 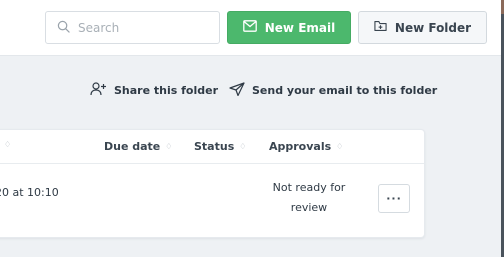 What do you see at coordinates (300, 27) in the screenshot?
I see `new-email-label: New Email` at bounding box center [300, 27].